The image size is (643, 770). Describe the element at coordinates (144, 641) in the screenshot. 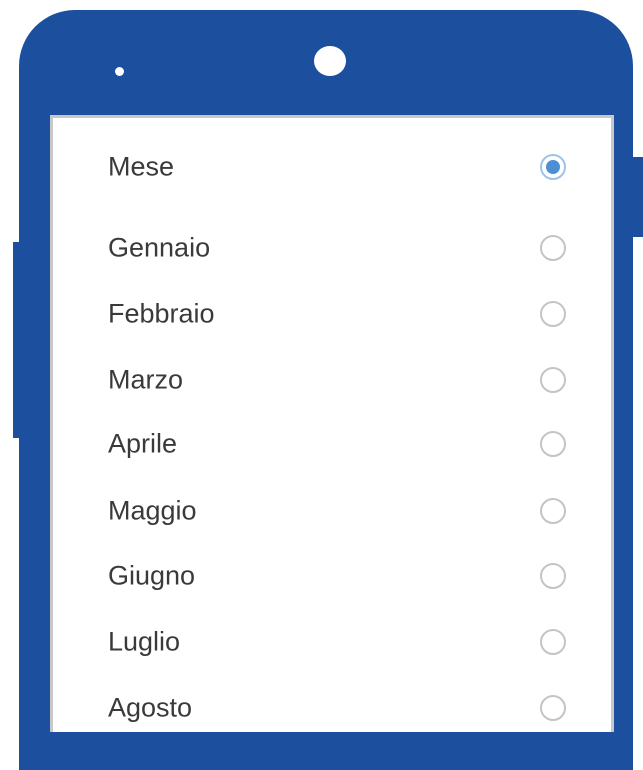

I see `radio-option-label: Luglio` at that location.